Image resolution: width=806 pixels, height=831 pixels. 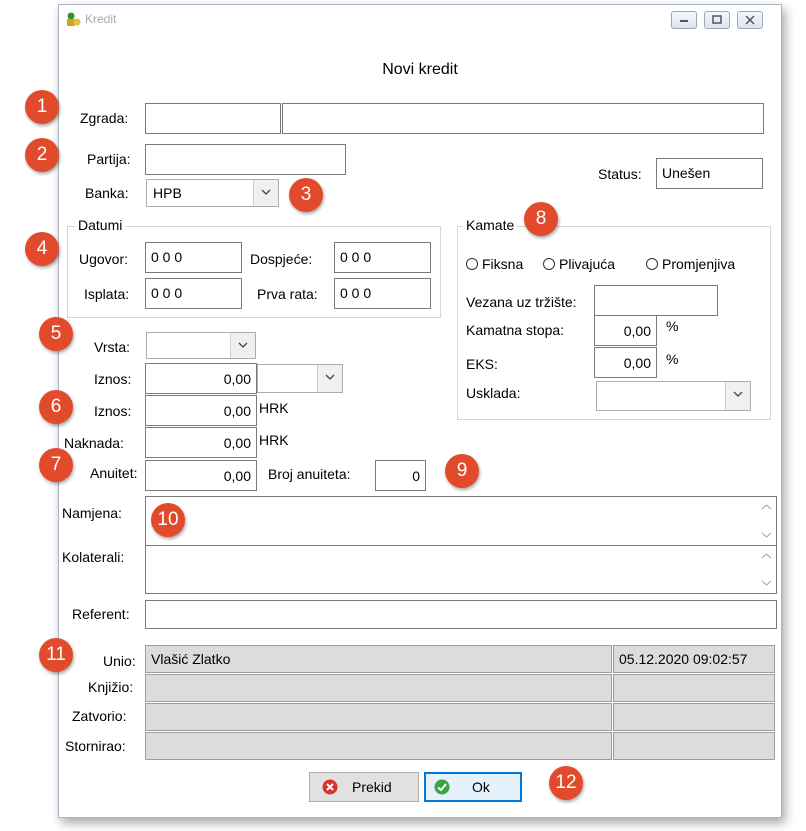 I want to click on window-title: Kredit, so click(x=101, y=19).